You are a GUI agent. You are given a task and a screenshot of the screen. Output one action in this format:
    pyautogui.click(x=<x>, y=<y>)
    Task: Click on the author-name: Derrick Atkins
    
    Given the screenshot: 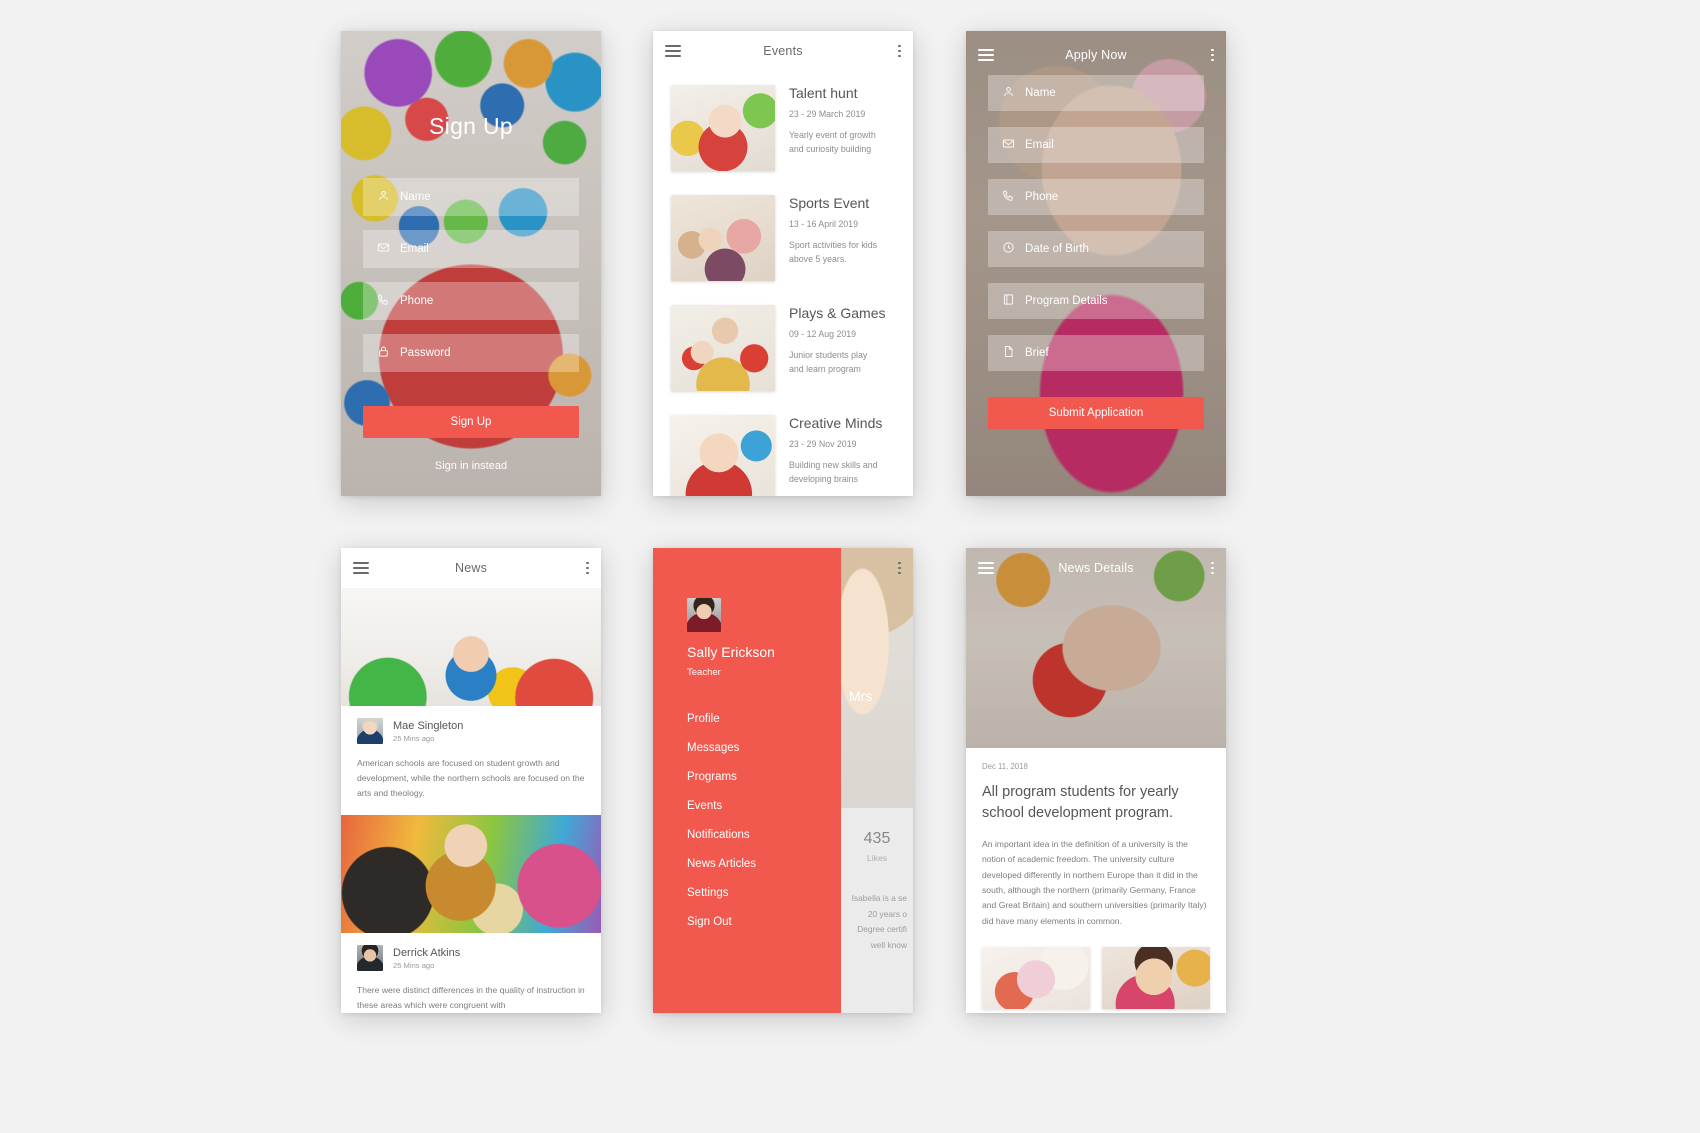 What is the action you would take?
    pyautogui.click(x=427, y=952)
    